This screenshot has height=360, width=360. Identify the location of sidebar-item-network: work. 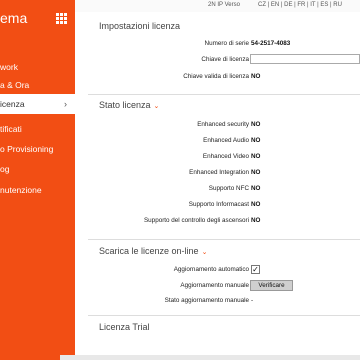
(37, 67).